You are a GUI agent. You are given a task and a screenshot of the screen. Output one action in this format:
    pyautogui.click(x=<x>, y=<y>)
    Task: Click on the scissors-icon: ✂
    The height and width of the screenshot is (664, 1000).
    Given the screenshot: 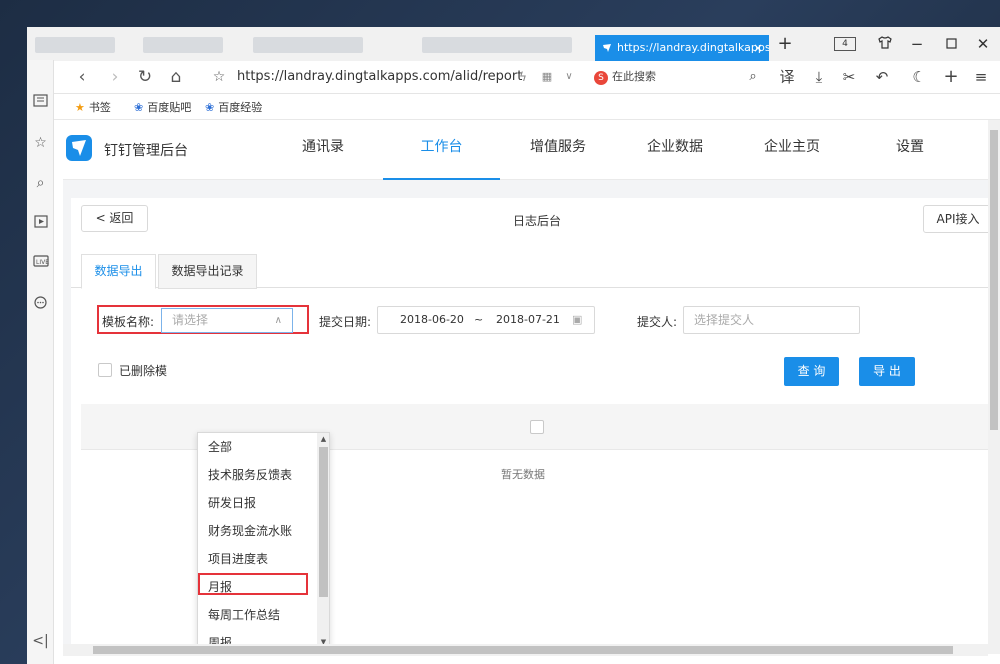 What is the action you would take?
    pyautogui.click(x=849, y=77)
    